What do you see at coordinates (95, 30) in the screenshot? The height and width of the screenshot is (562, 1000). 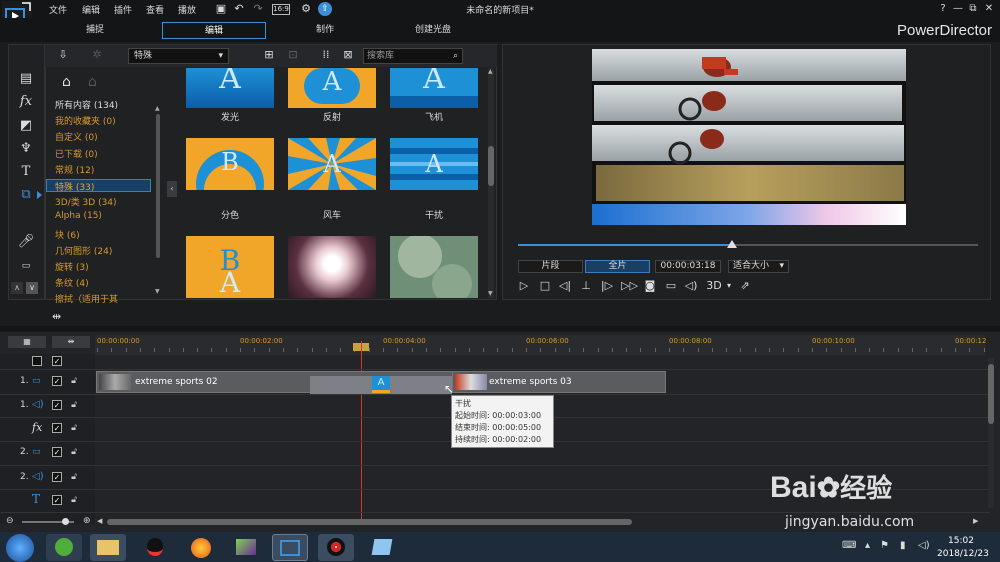 I see `tab-capture: 捕捉` at bounding box center [95, 30].